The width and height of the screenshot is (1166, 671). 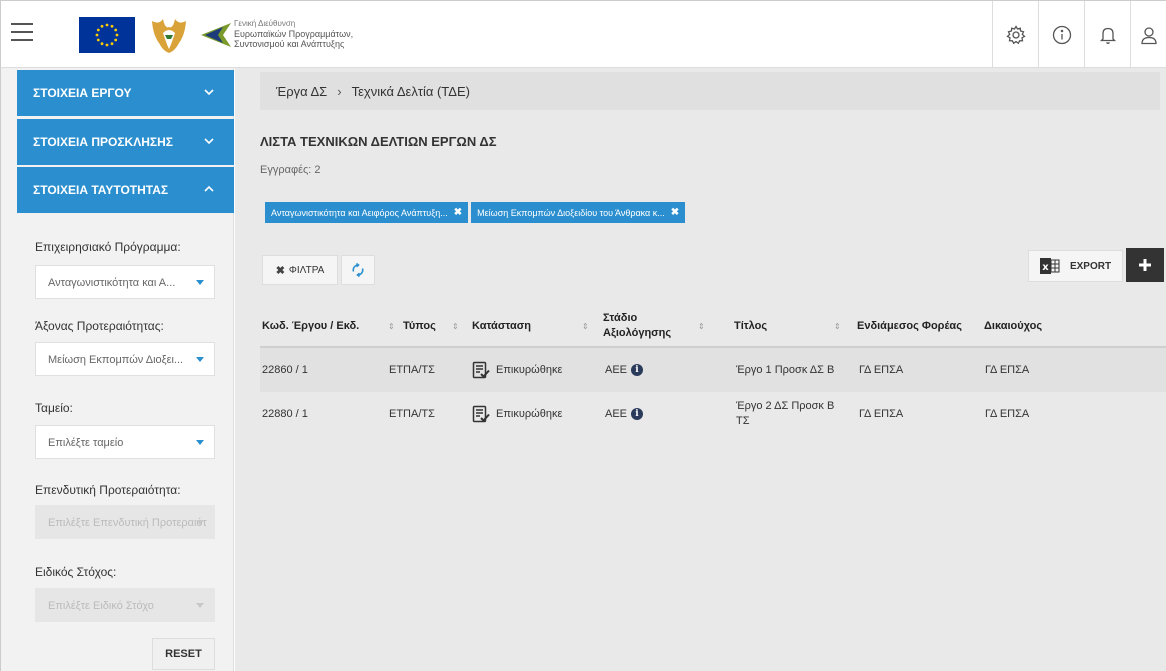 I want to click on section-project-details: ΣΤΟΙΧΕΙΑ ΕΡΓΟΥ, so click(x=125, y=93).